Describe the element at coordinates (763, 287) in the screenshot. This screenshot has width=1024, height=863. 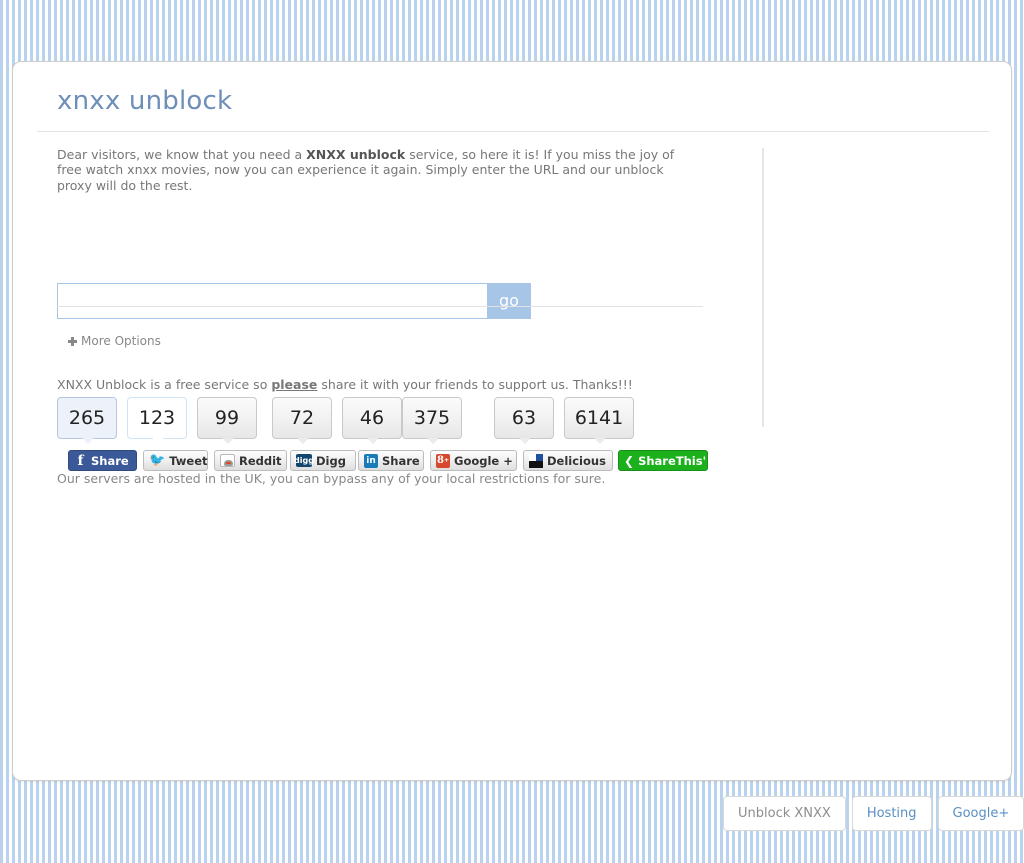
I see `column-divider` at that location.